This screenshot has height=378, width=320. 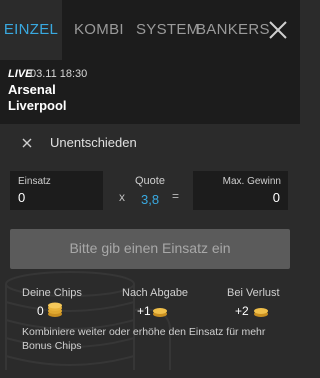 What do you see at coordinates (150, 199) in the screenshot?
I see `quote-value: 3,8` at bounding box center [150, 199].